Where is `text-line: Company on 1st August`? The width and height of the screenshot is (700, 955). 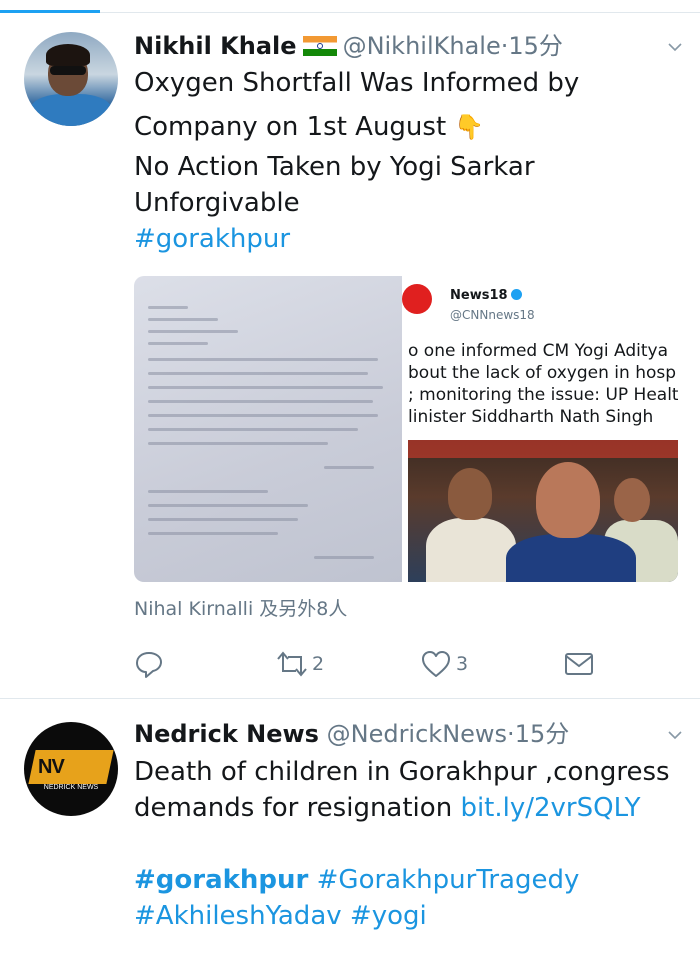 text-line: Company on 1st August is located at coordinates (290, 127).